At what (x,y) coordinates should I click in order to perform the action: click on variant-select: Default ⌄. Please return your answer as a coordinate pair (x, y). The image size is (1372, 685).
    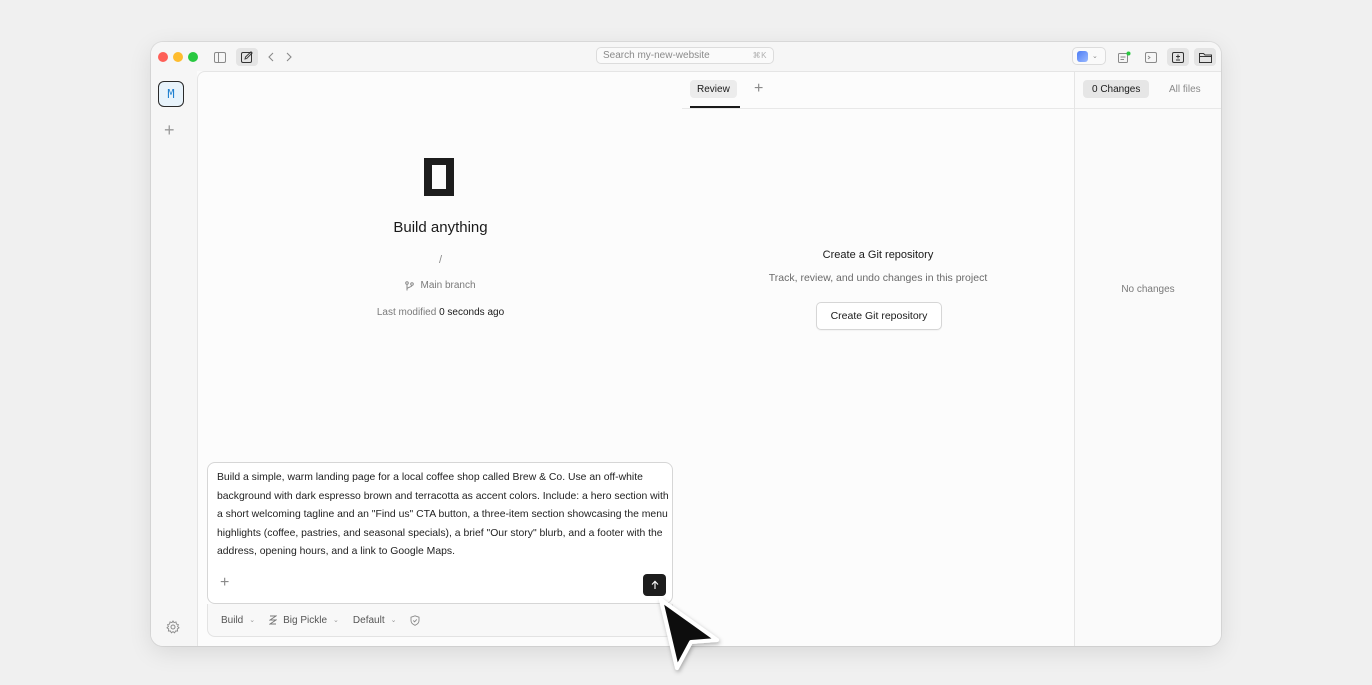
    Looking at the image, I should click on (375, 620).